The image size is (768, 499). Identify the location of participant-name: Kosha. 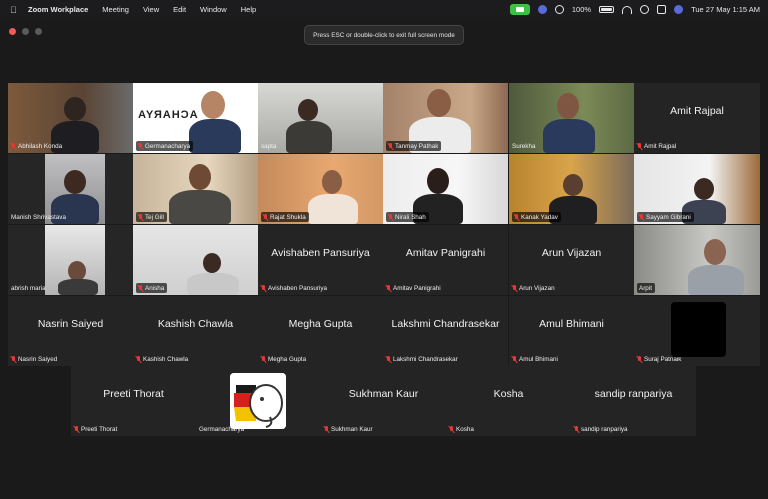
(461, 429).